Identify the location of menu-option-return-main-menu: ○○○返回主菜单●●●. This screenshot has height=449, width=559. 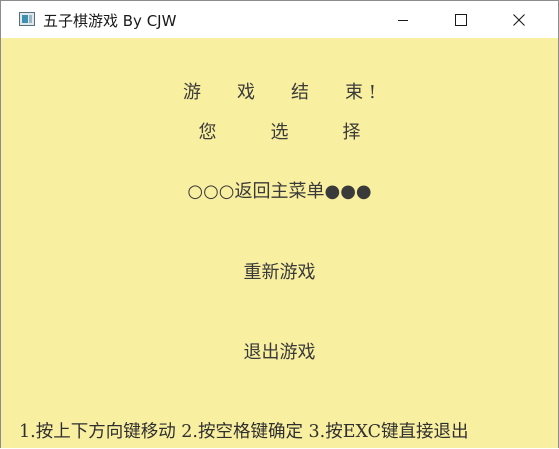
(279, 190).